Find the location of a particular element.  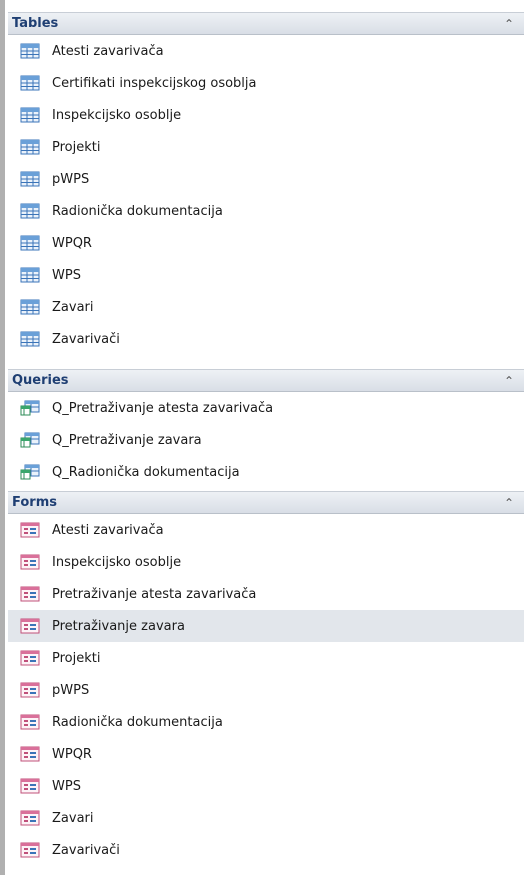

form-item: Inspekcijsko osoblje is located at coordinates (266, 562).